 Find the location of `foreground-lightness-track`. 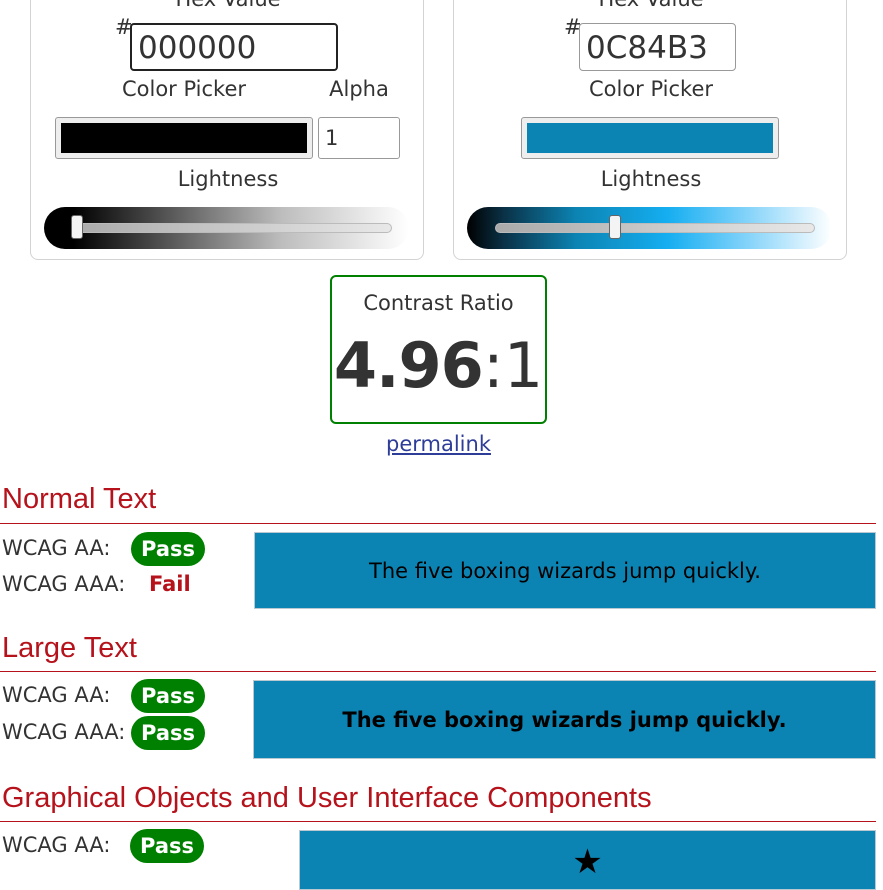

foreground-lightness-track is located at coordinates (232, 228).